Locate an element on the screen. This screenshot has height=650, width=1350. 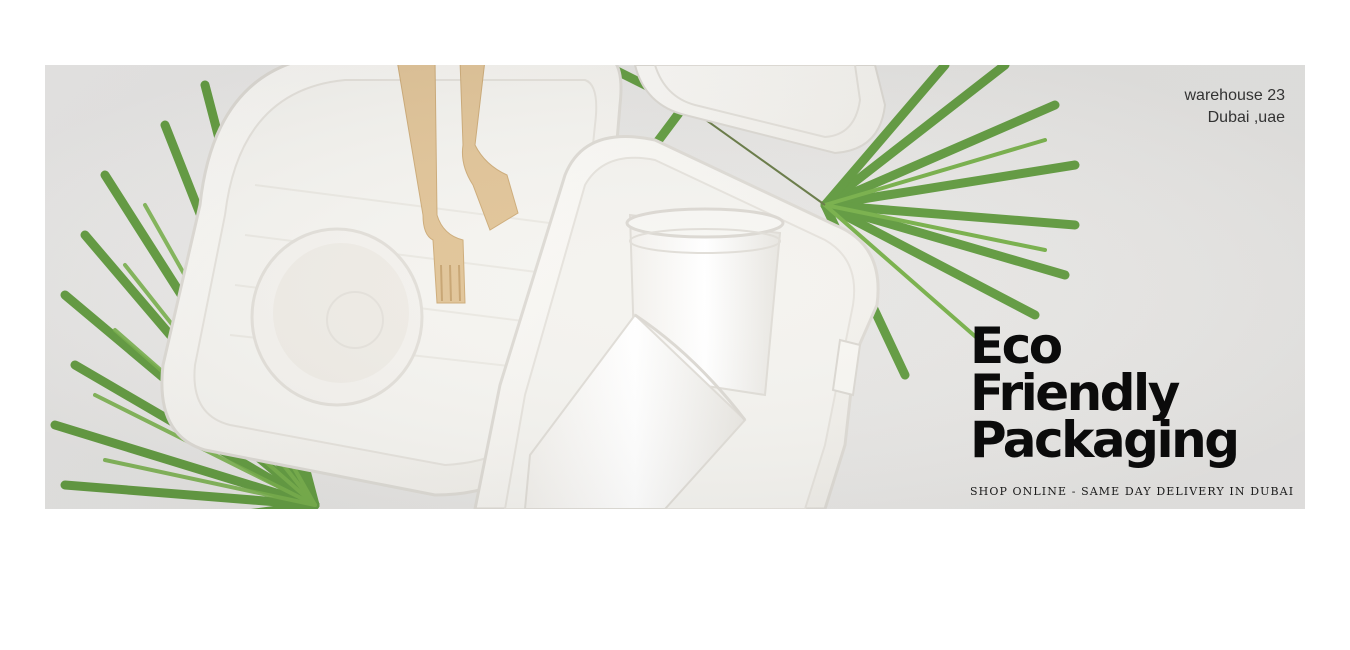
headline-line-1: Eco is located at coordinates (1016, 346).